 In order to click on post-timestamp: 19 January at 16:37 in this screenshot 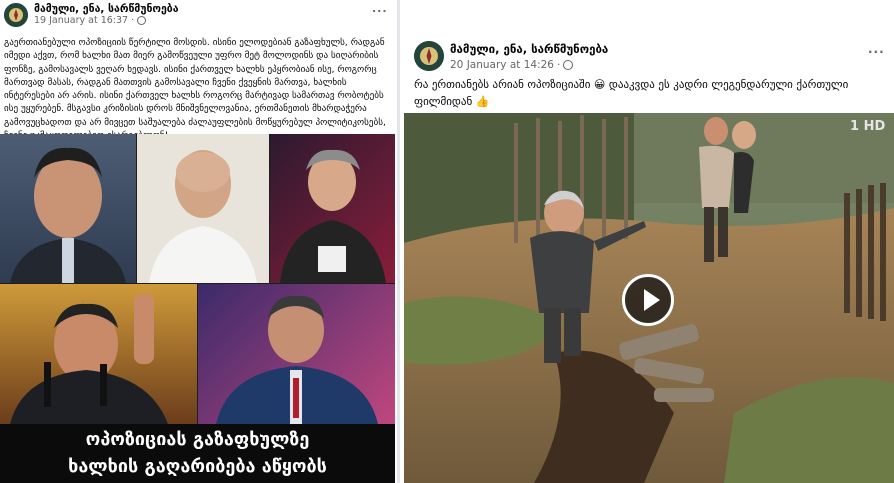, I will do `click(81, 20)`.